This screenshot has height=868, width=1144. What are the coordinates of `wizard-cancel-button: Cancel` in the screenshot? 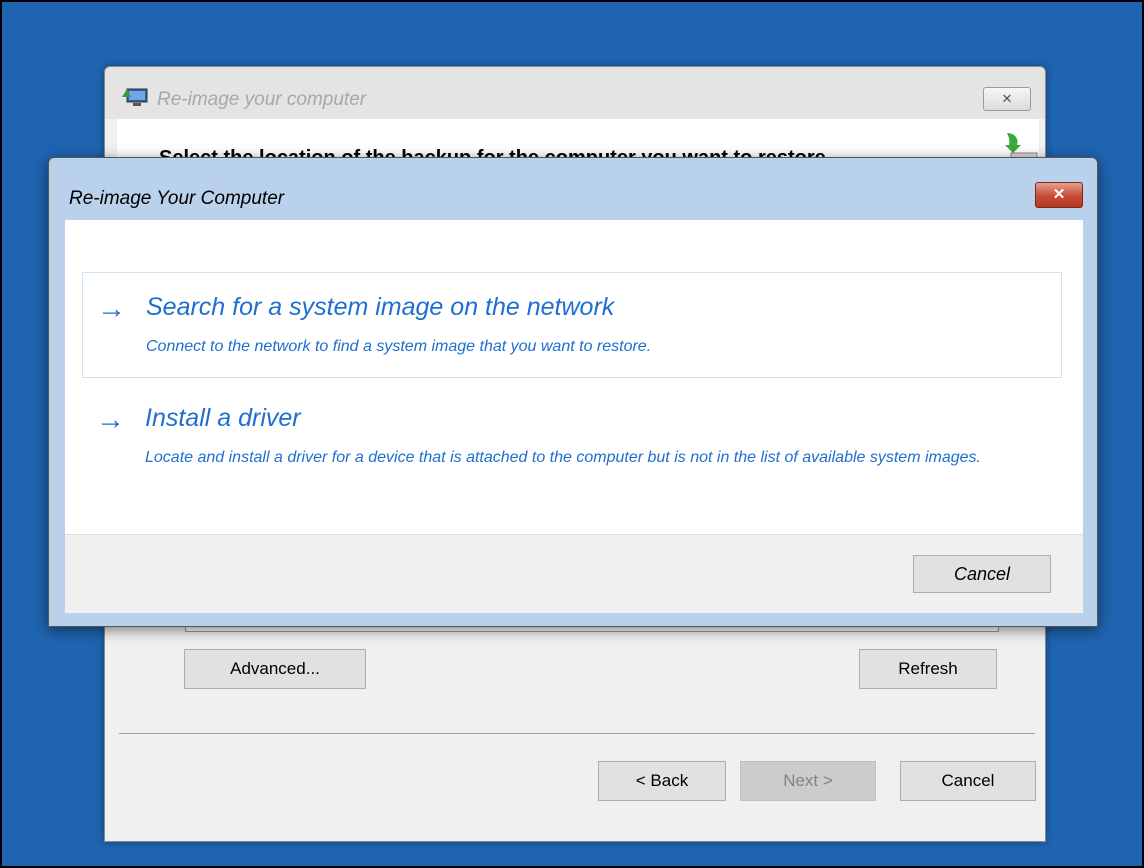 It's located at (968, 781).